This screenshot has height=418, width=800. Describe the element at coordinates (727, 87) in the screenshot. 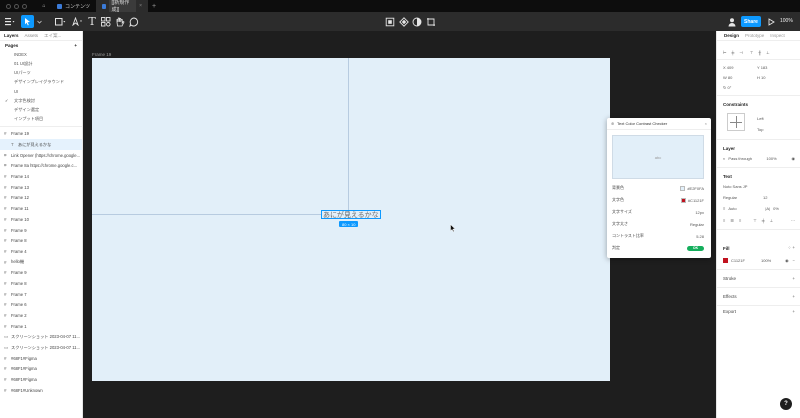

I see `rotation-field: ↻ 0°` at that location.